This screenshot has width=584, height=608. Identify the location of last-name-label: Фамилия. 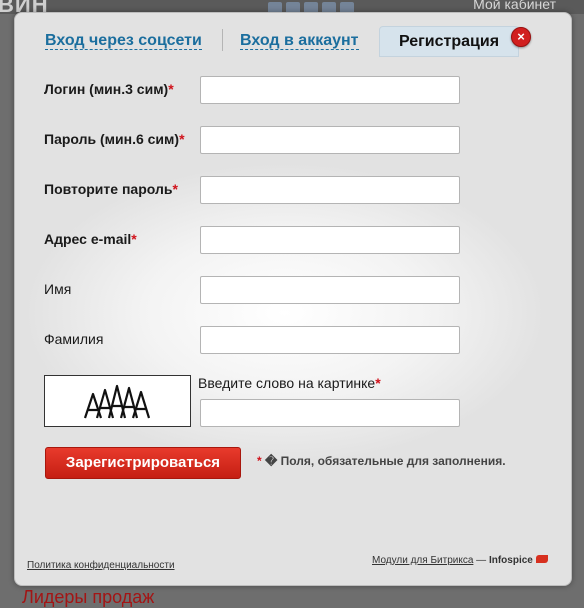
(74, 339).